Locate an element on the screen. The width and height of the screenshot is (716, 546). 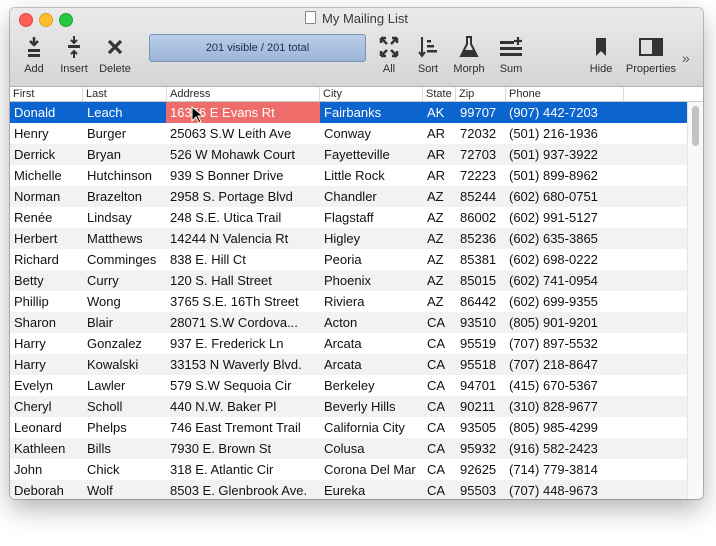
scrollbar-thumb is located at coordinates (695, 126).